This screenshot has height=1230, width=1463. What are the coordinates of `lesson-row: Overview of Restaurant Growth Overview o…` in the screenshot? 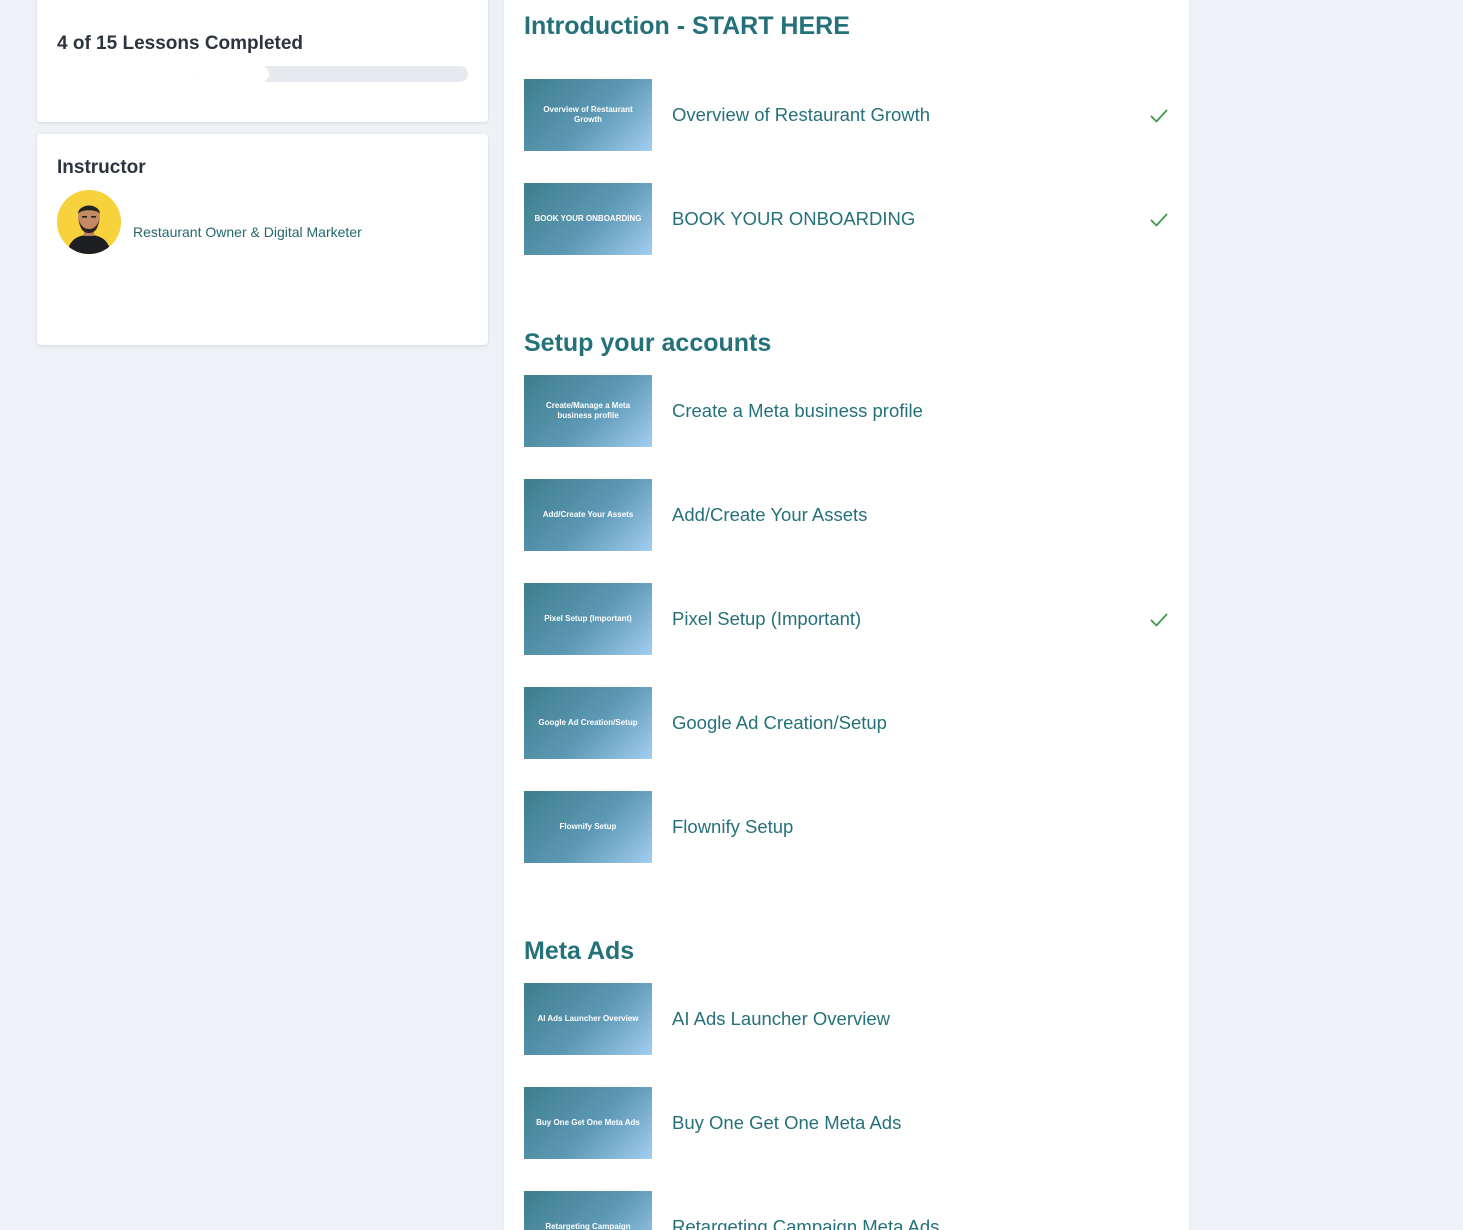 It's located at (846, 115).